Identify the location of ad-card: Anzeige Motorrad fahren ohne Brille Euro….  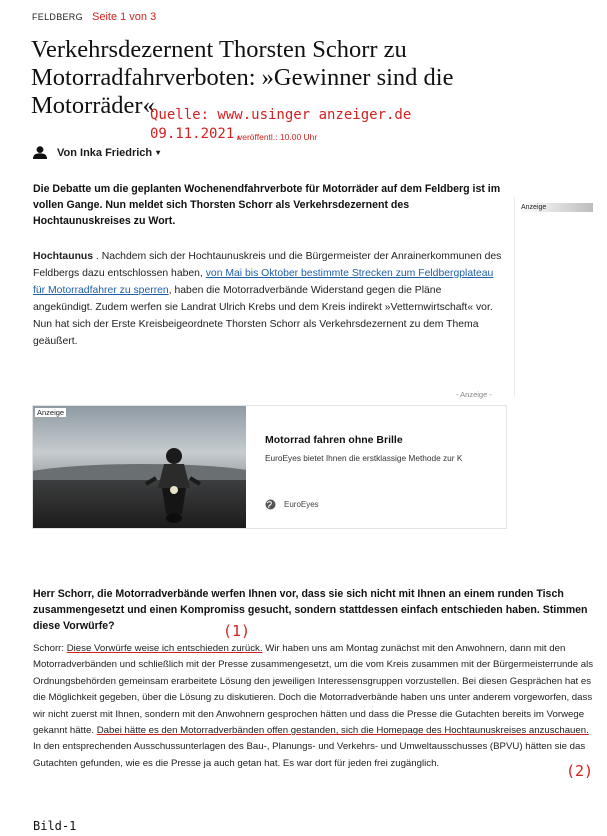
(269, 467).